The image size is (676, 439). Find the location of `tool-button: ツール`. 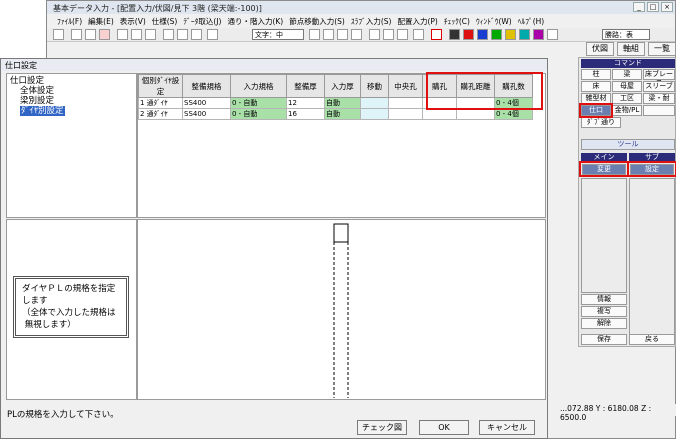

tool-button: ツール is located at coordinates (628, 144).